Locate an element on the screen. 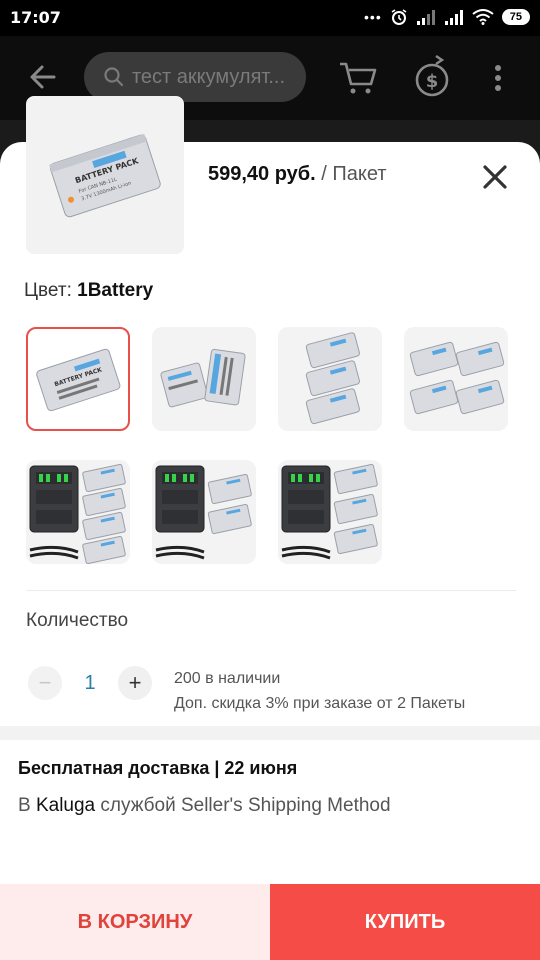  shipping-title: Бесплатная доставка | 22 июня is located at coordinates (157, 768).